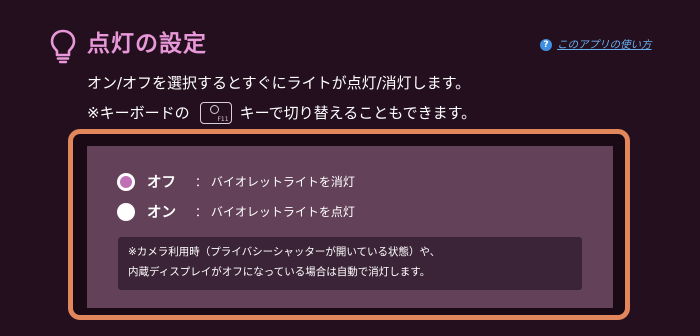 The image size is (700, 336). I want to click on help-link-text: このアプリの使い方, so click(604, 44).